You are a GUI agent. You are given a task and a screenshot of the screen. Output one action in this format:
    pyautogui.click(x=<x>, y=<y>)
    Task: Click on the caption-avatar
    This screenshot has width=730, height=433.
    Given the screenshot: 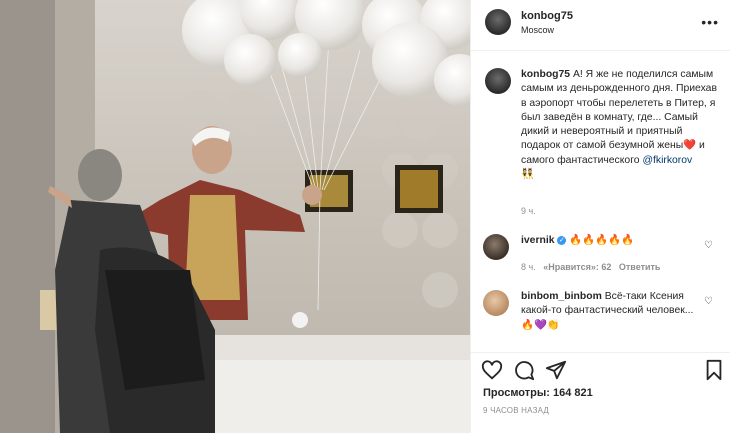 What is the action you would take?
    pyautogui.click(x=498, y=81)
    